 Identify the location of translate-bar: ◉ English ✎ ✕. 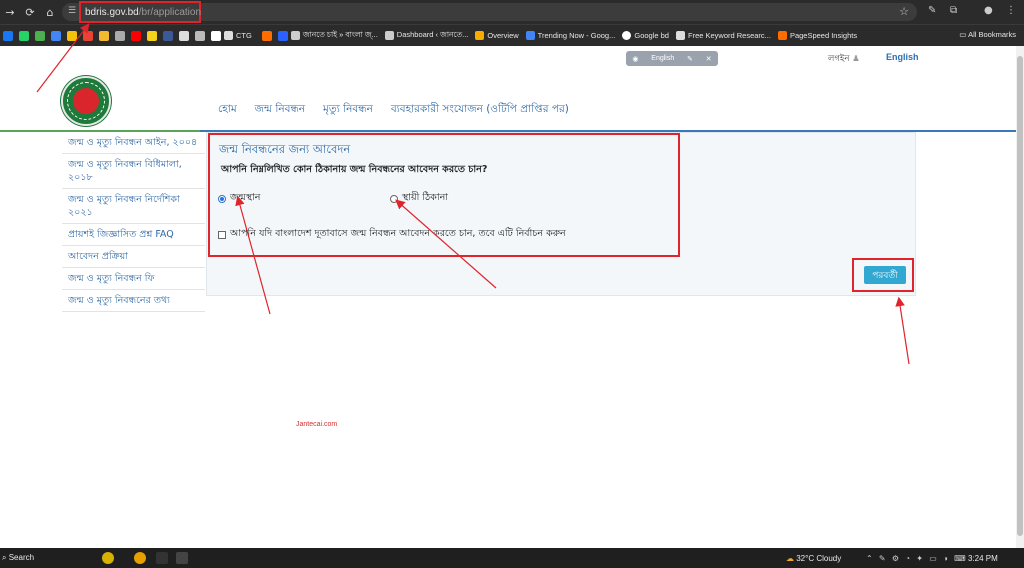
(672, 58).